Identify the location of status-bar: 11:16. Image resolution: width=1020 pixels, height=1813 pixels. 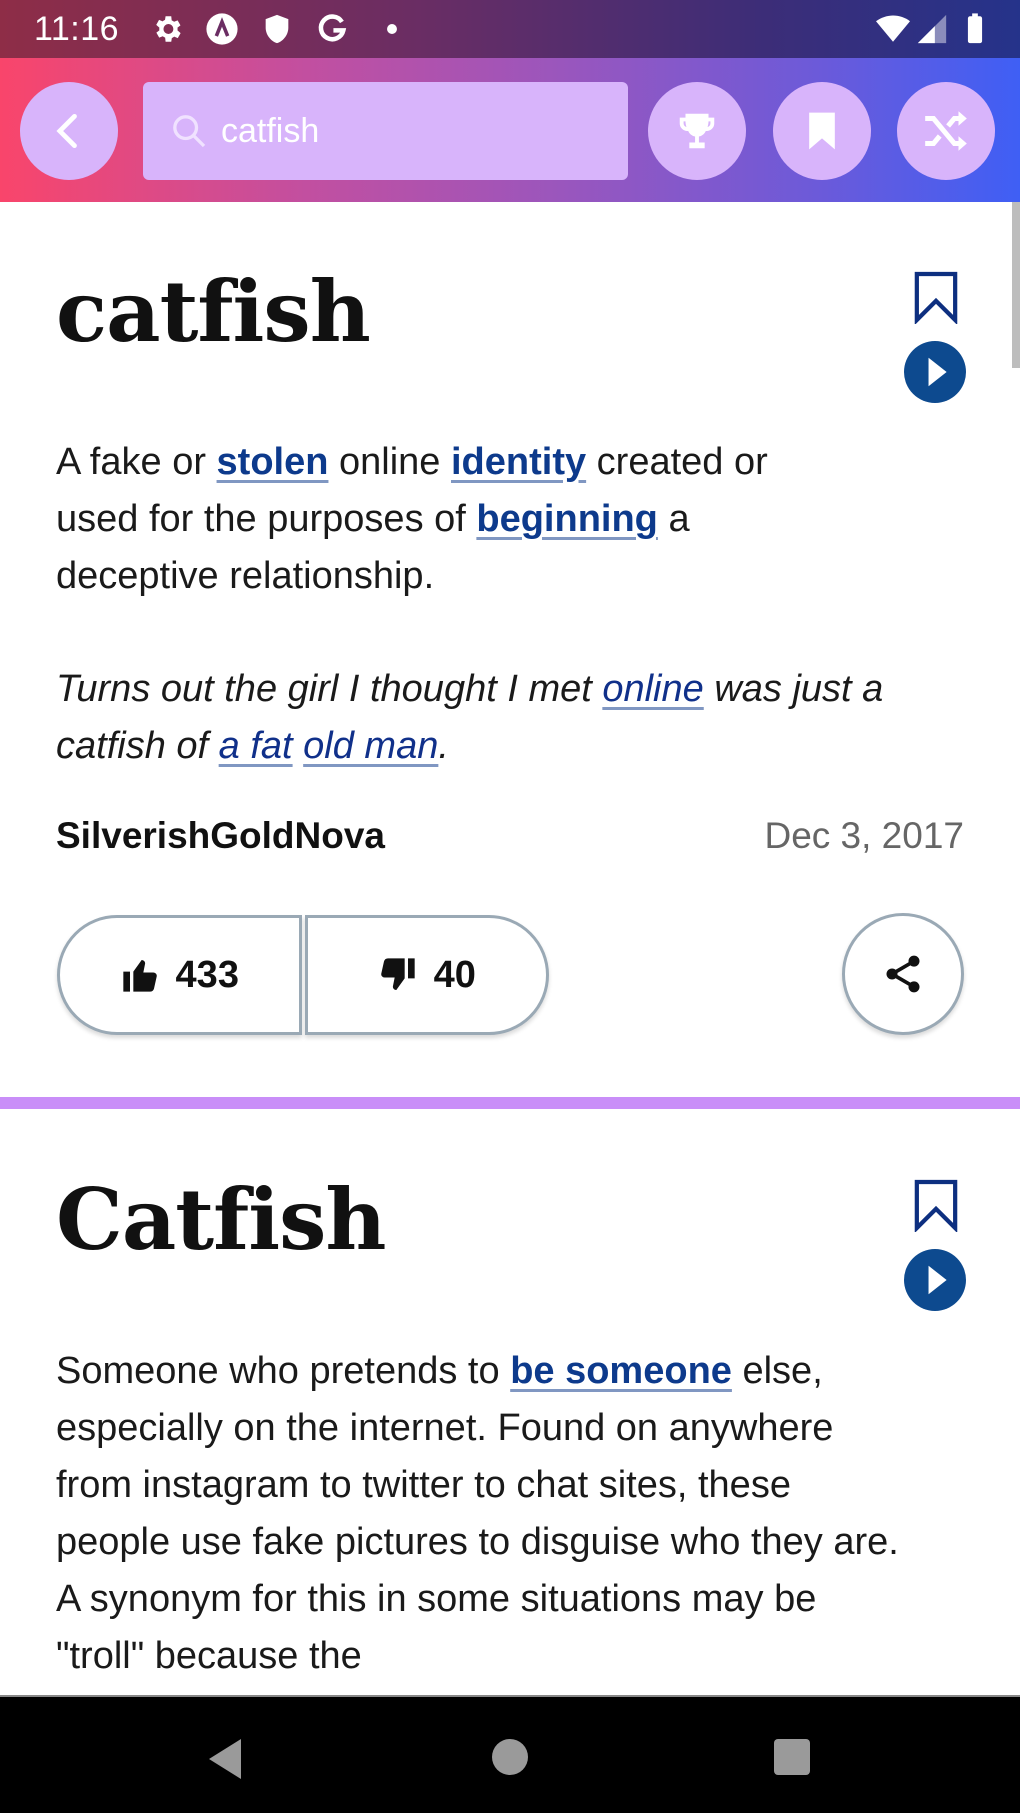
(510, 29).